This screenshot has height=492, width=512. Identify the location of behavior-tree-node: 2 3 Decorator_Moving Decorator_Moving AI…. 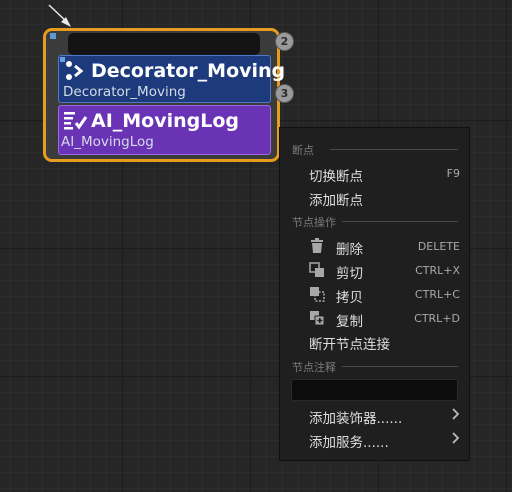
(168, 95).